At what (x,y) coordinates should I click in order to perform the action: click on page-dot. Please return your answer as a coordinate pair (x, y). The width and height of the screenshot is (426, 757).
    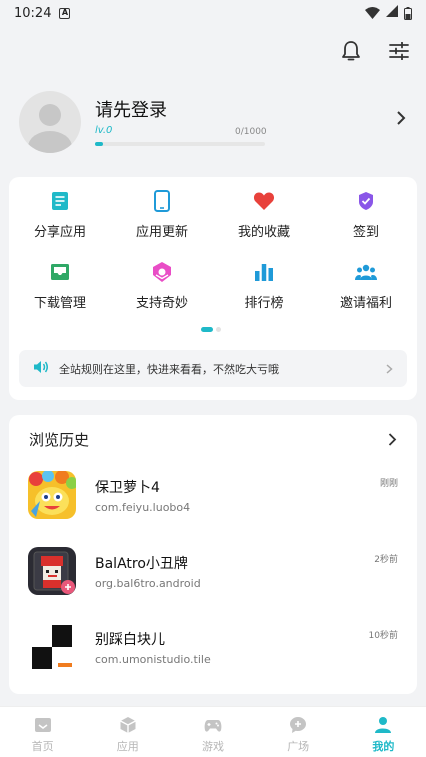
    Looking at the image, I should click on (218, 329).